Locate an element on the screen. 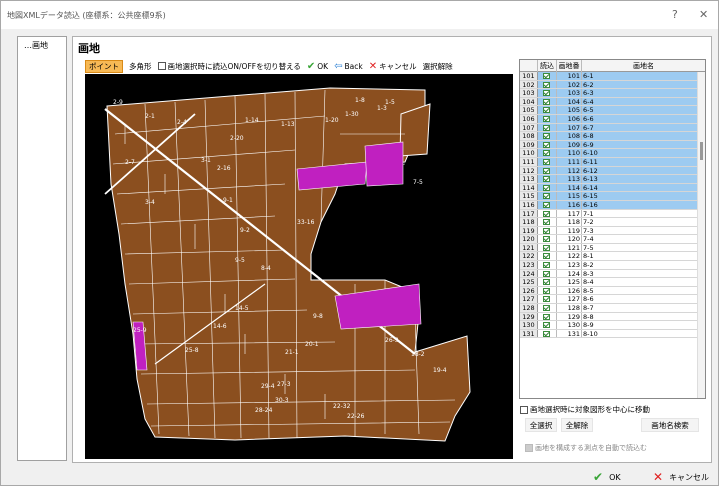 The height and width of the screenshot is (486, 719). header-name: 画地名 is located at coordinates (643, 66).